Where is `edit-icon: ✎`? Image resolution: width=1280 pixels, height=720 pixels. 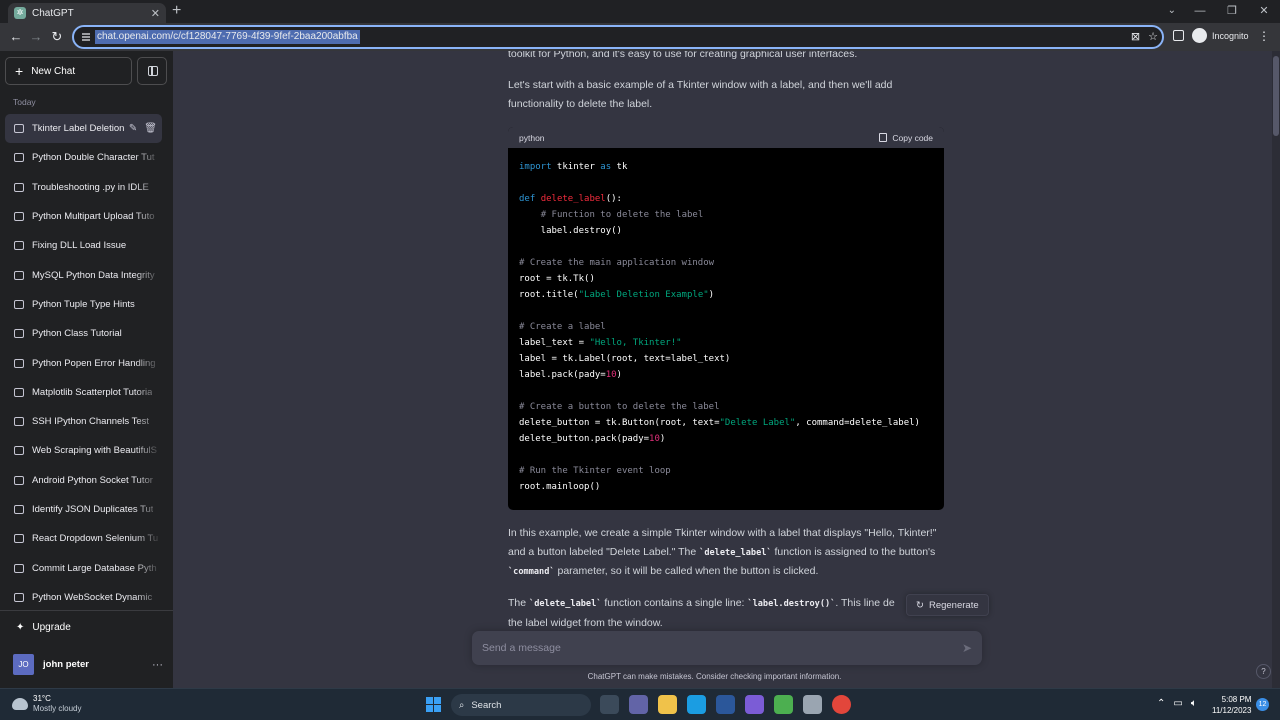 edit-icon: ✎ is located at coordinates (133, 128).